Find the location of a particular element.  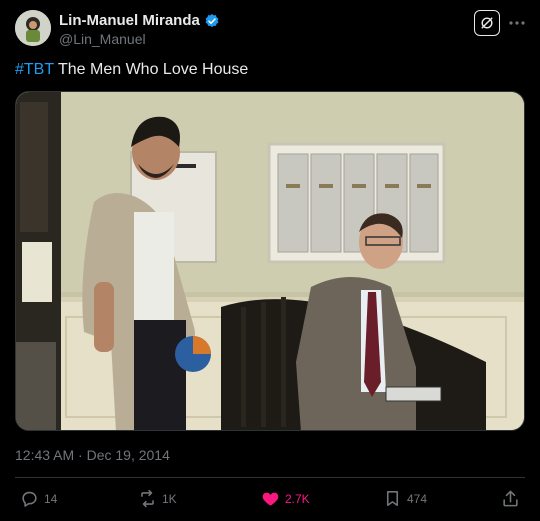

author-handle: @Lin_Manuel is located at coordinates (102, 39).